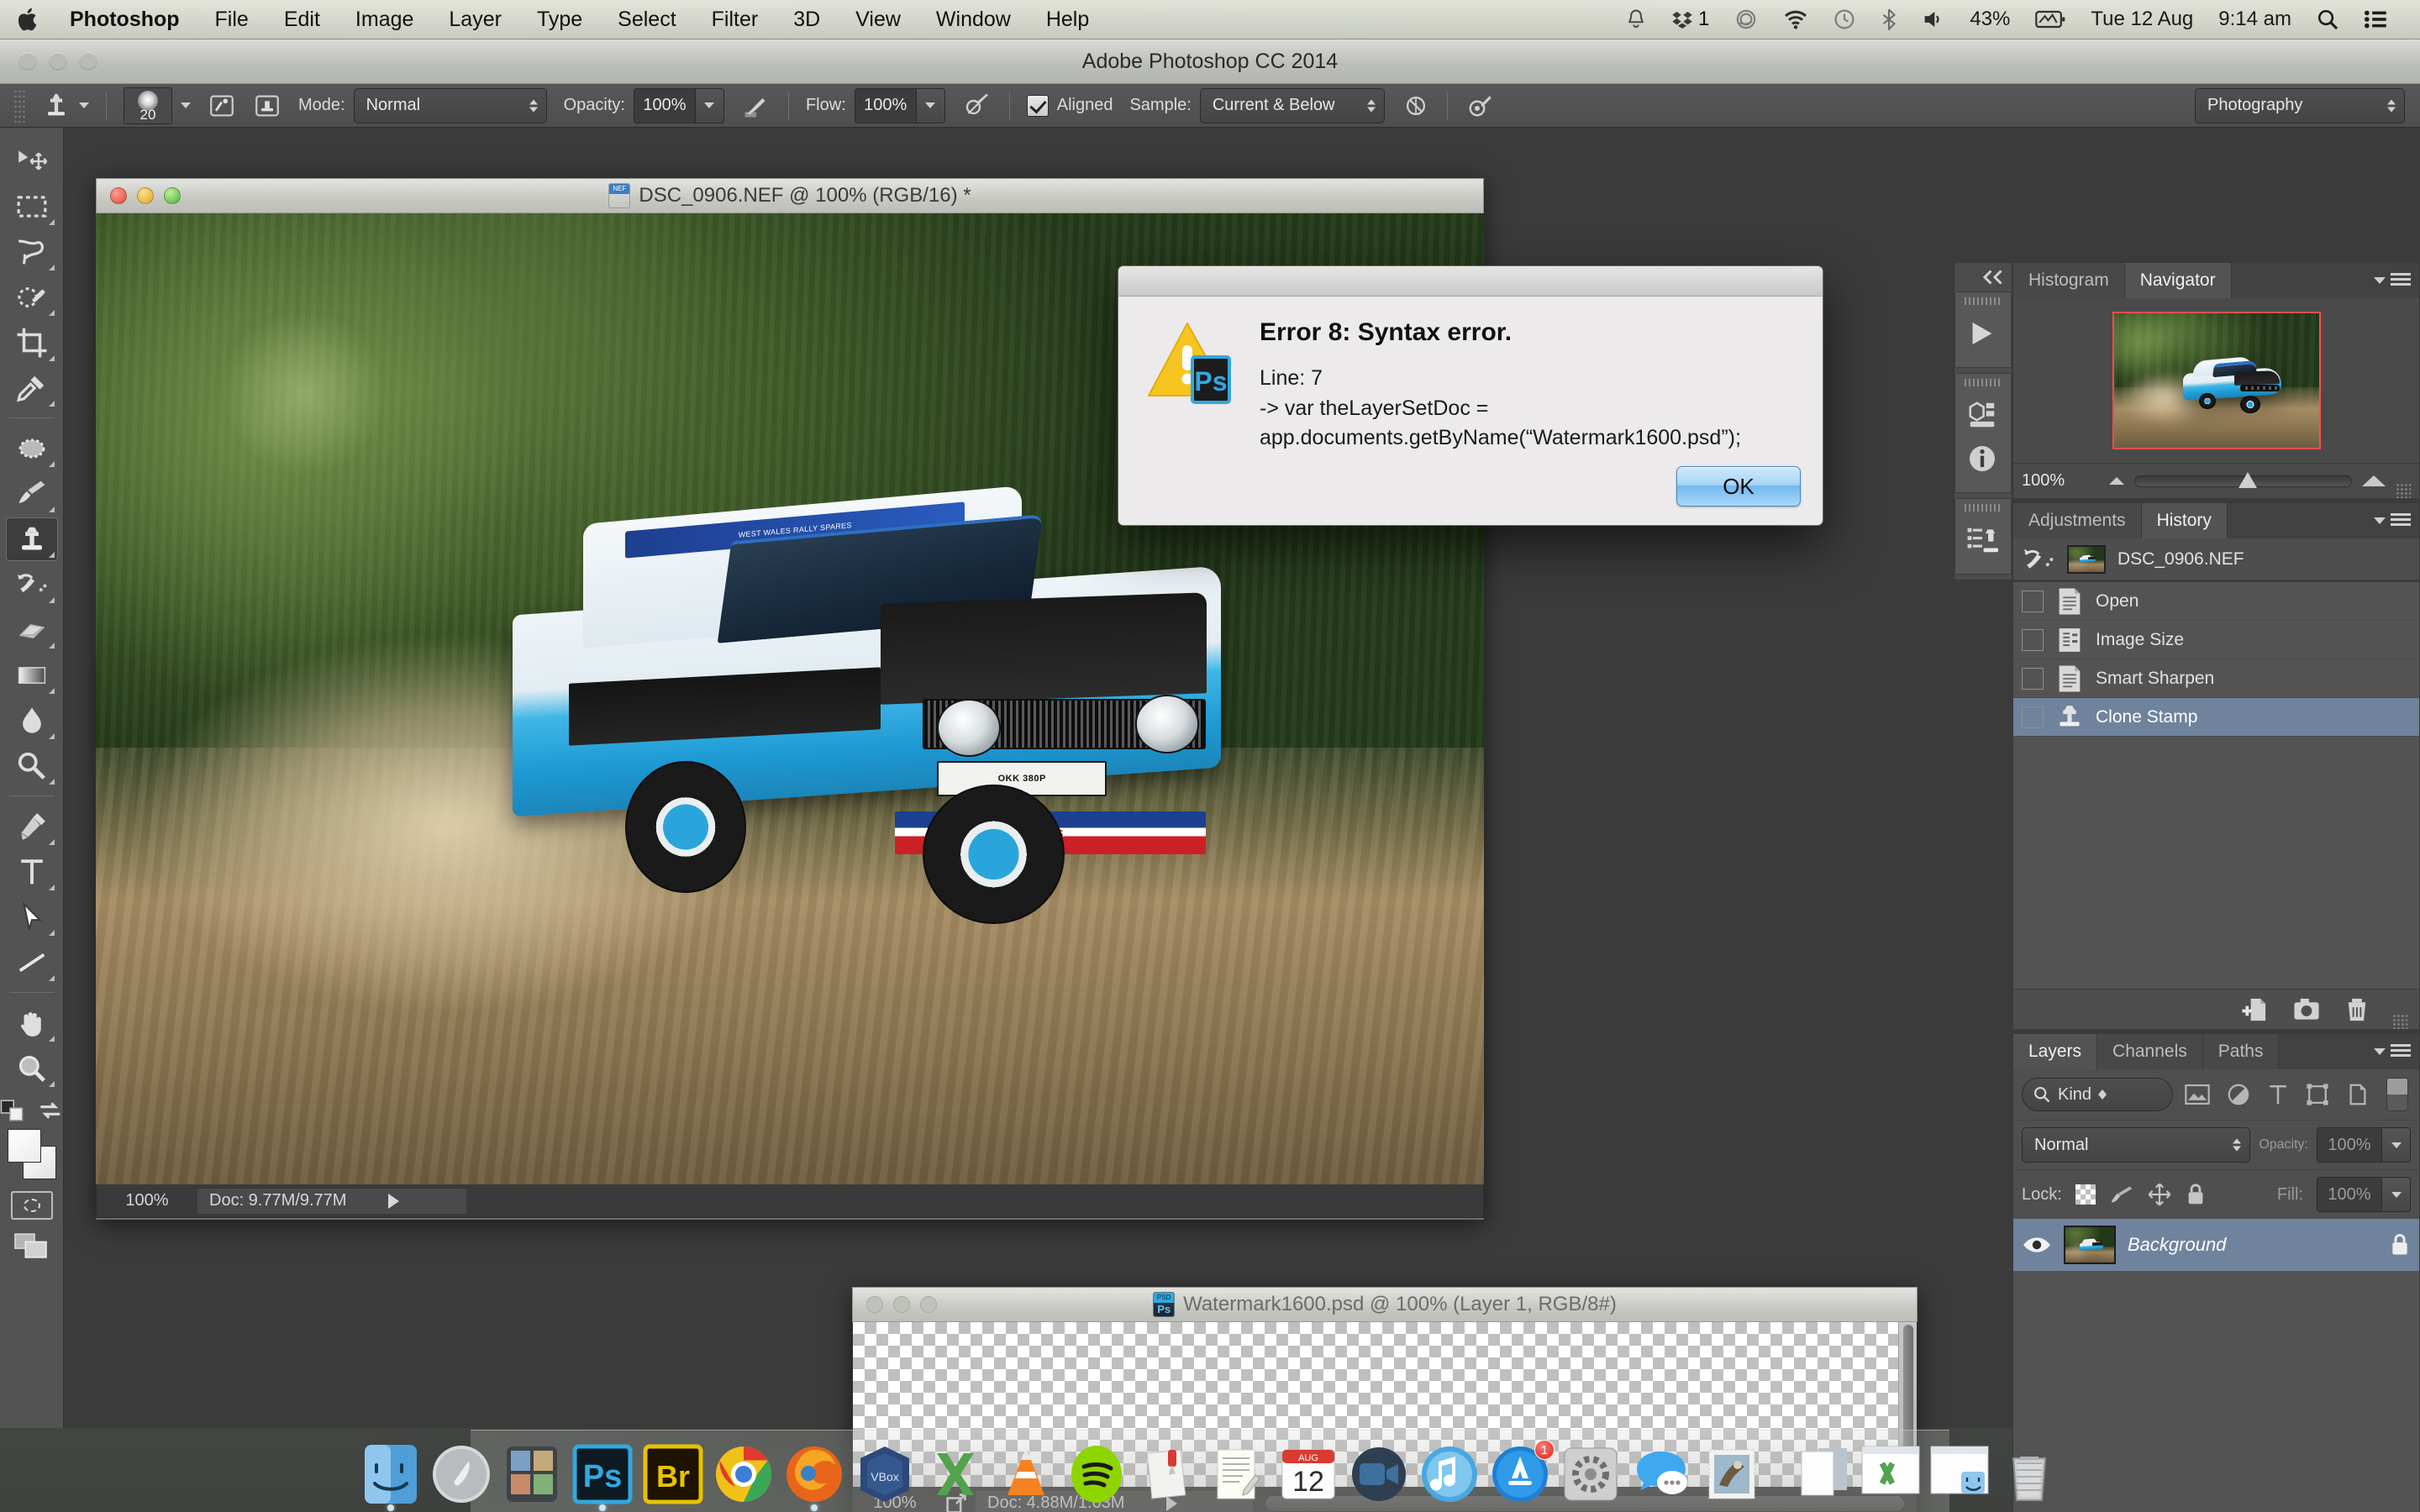 The height and width of the screenshot is (1512, 2420). I want to click on history-state-row: Smart Sharpen, so click(2216, 678).